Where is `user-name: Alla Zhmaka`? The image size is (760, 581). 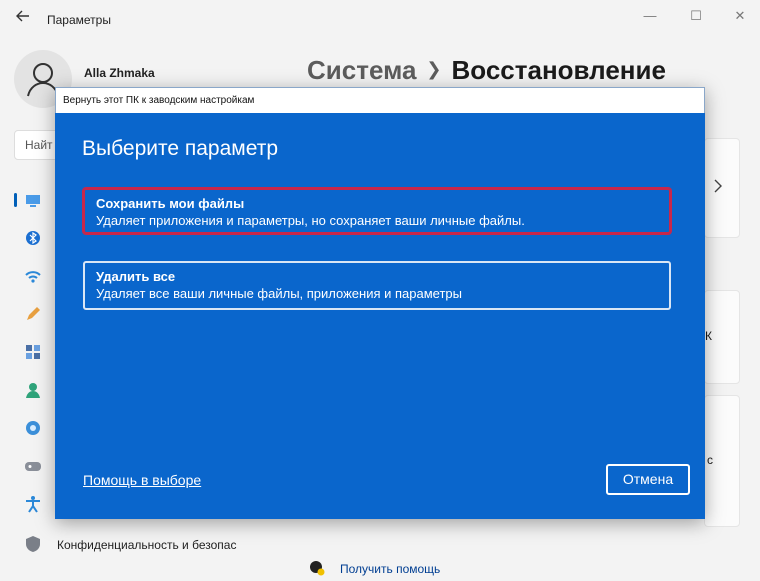 user-name: Alla Zhmaka is located at coordinates (119, 73).